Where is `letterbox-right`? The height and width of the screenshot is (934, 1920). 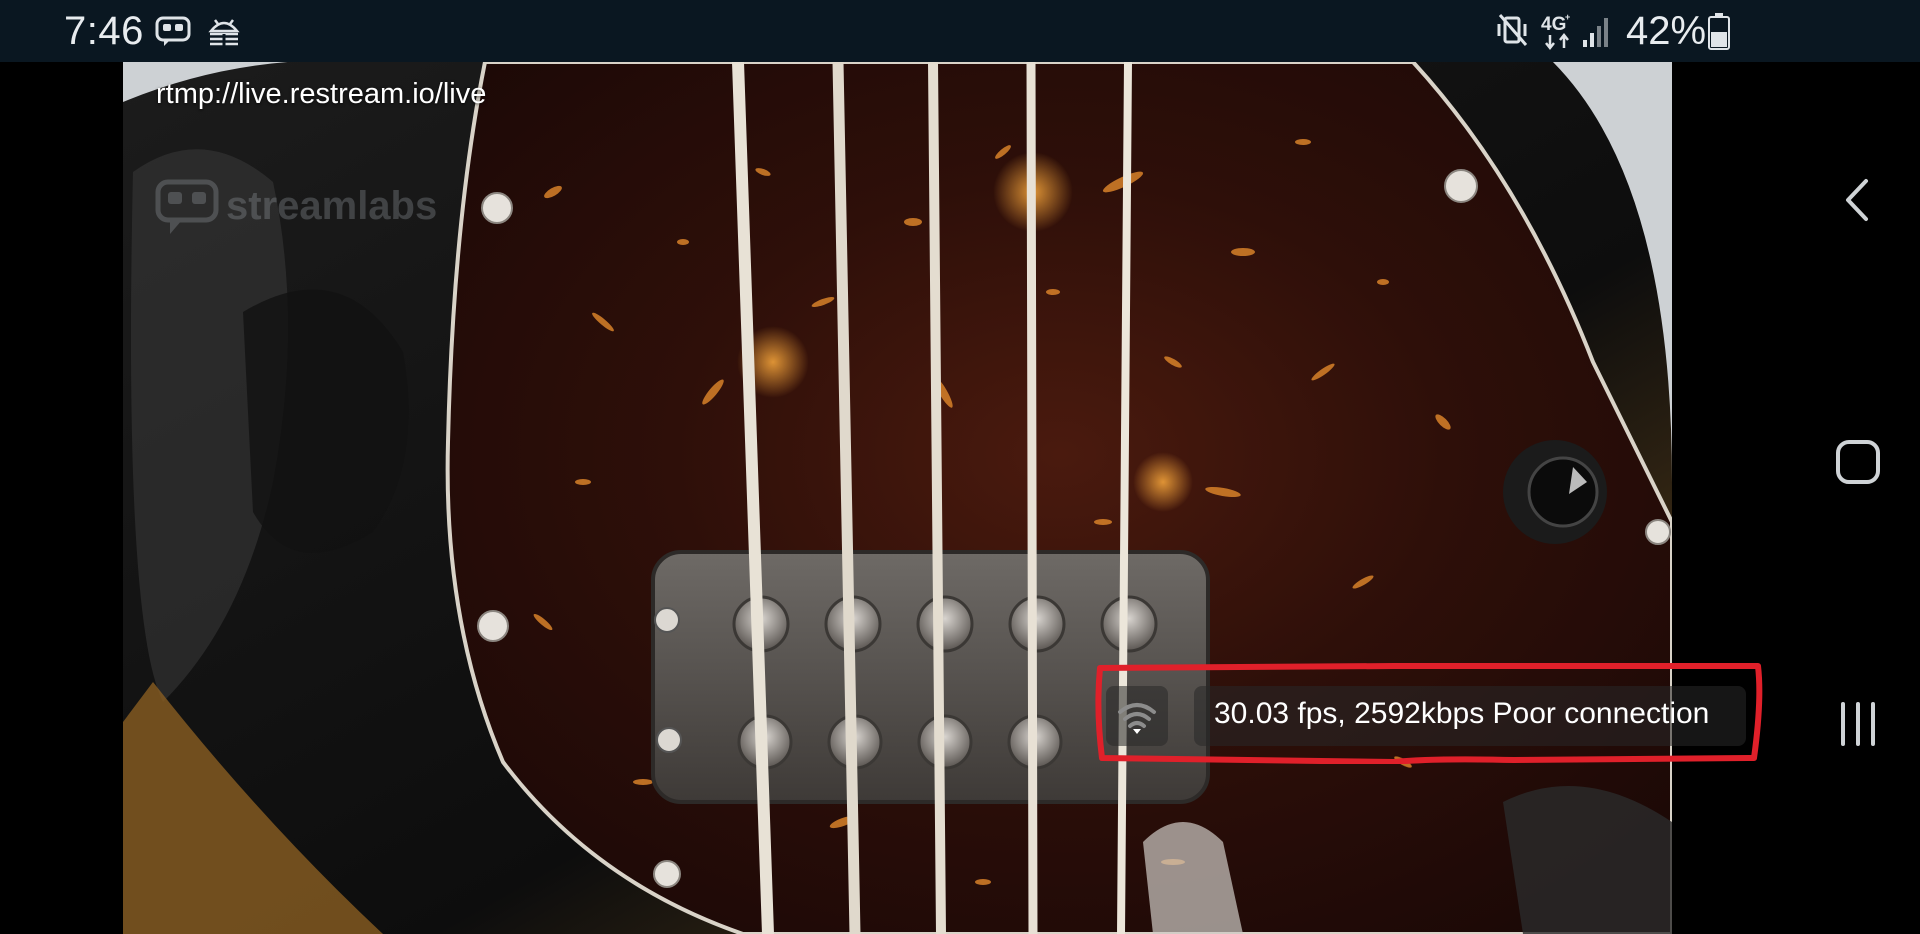 letterbox-right is located at coordinates (1734, 498).